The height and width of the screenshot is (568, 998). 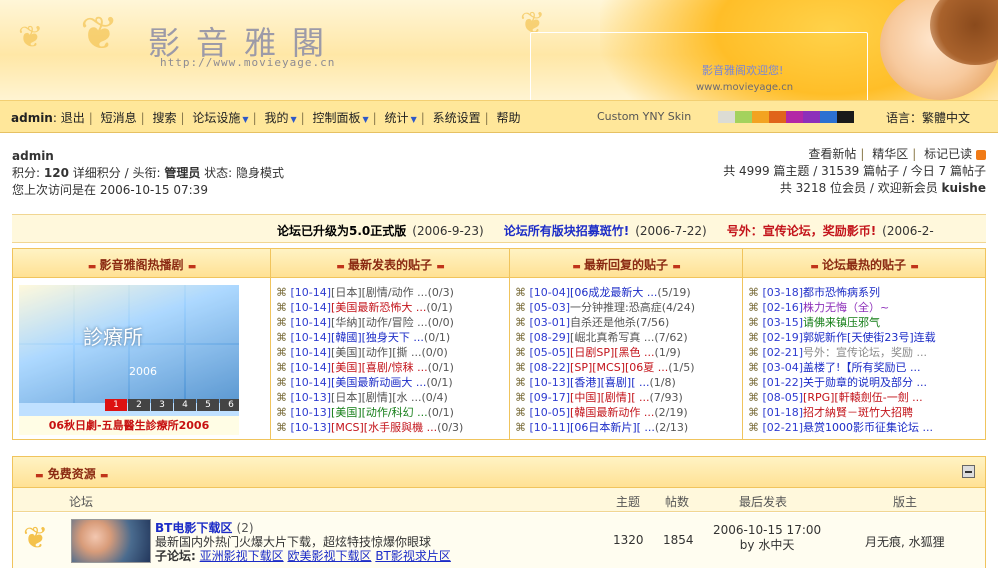 I want to click on list-item: ⌘ [10-14][美国][动作][撕 ...(0/0), so click(x=391, y=352).